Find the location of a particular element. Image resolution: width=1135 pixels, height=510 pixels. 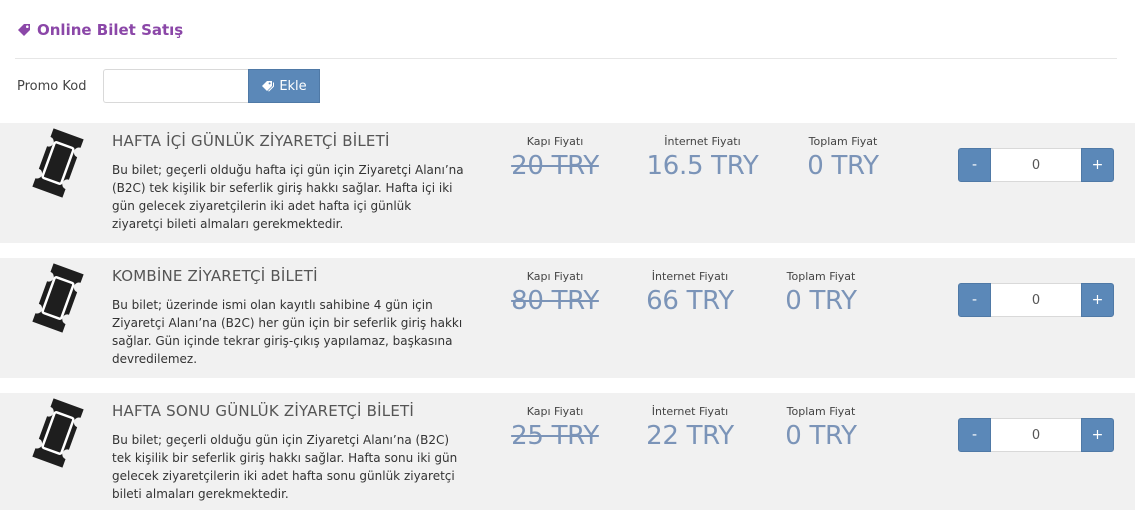

internet-price-block: İnternet Fiyatı 22 TRY is located at coordinates (690, 428).